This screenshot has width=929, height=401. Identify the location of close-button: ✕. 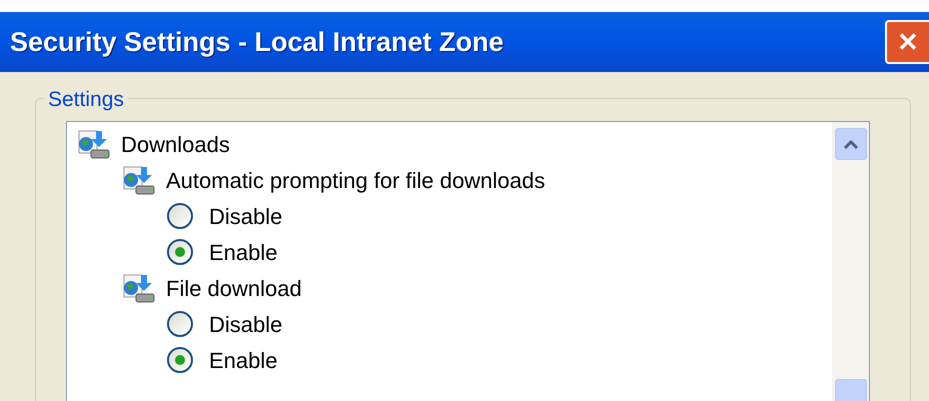
(907, 42).